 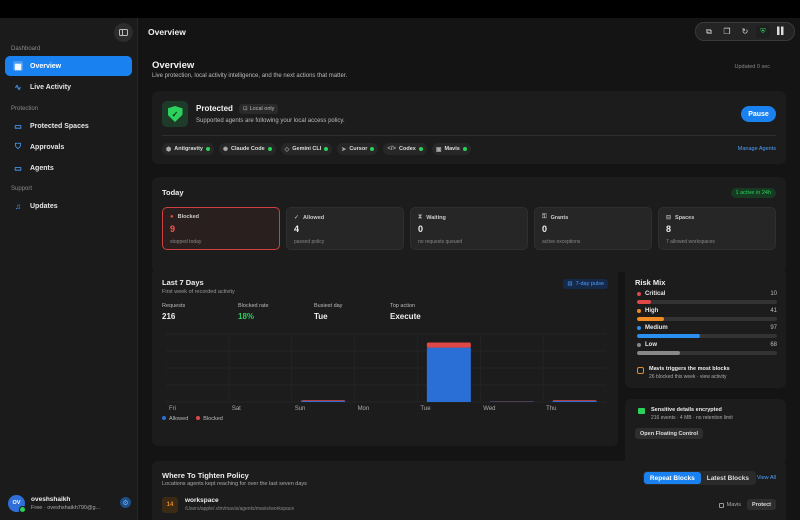 I want to click on protect-button: Protect, so click(x=761, y=504).